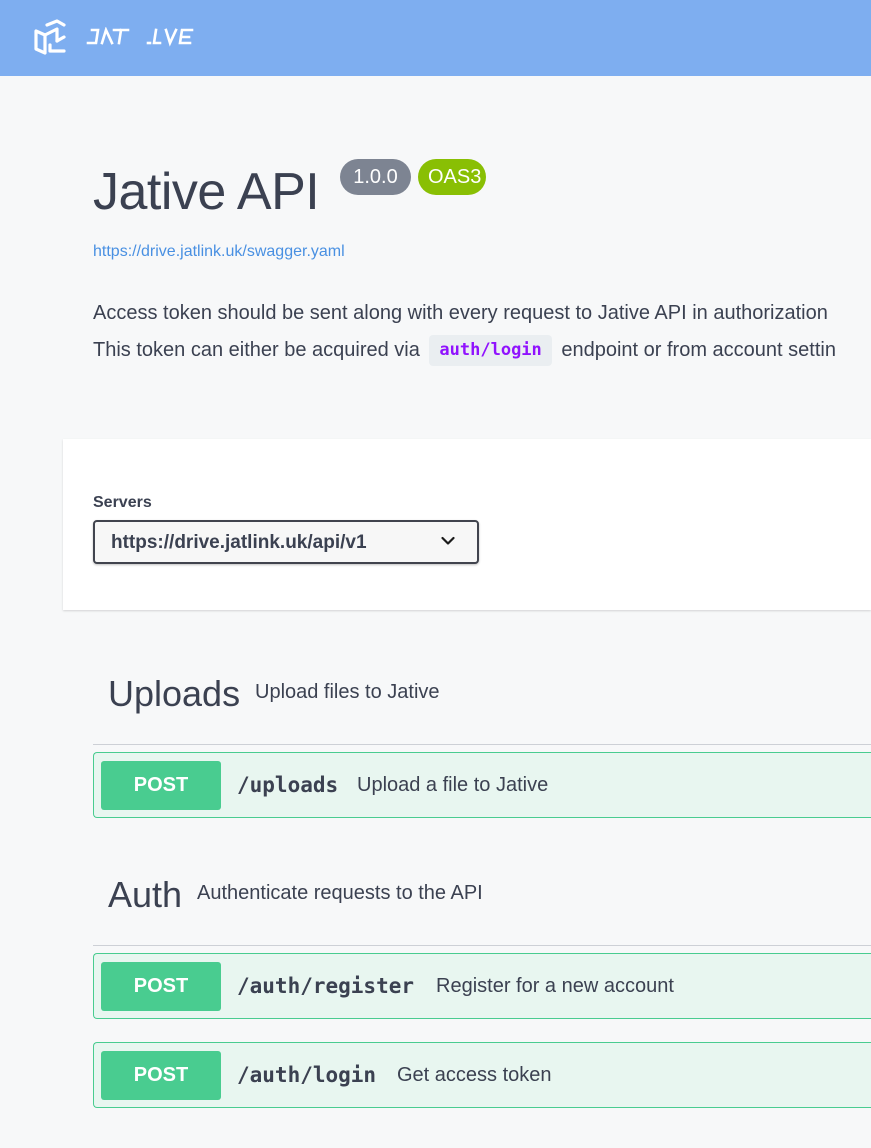  I want to click on tag-name: Uploads, so click(174, 693).